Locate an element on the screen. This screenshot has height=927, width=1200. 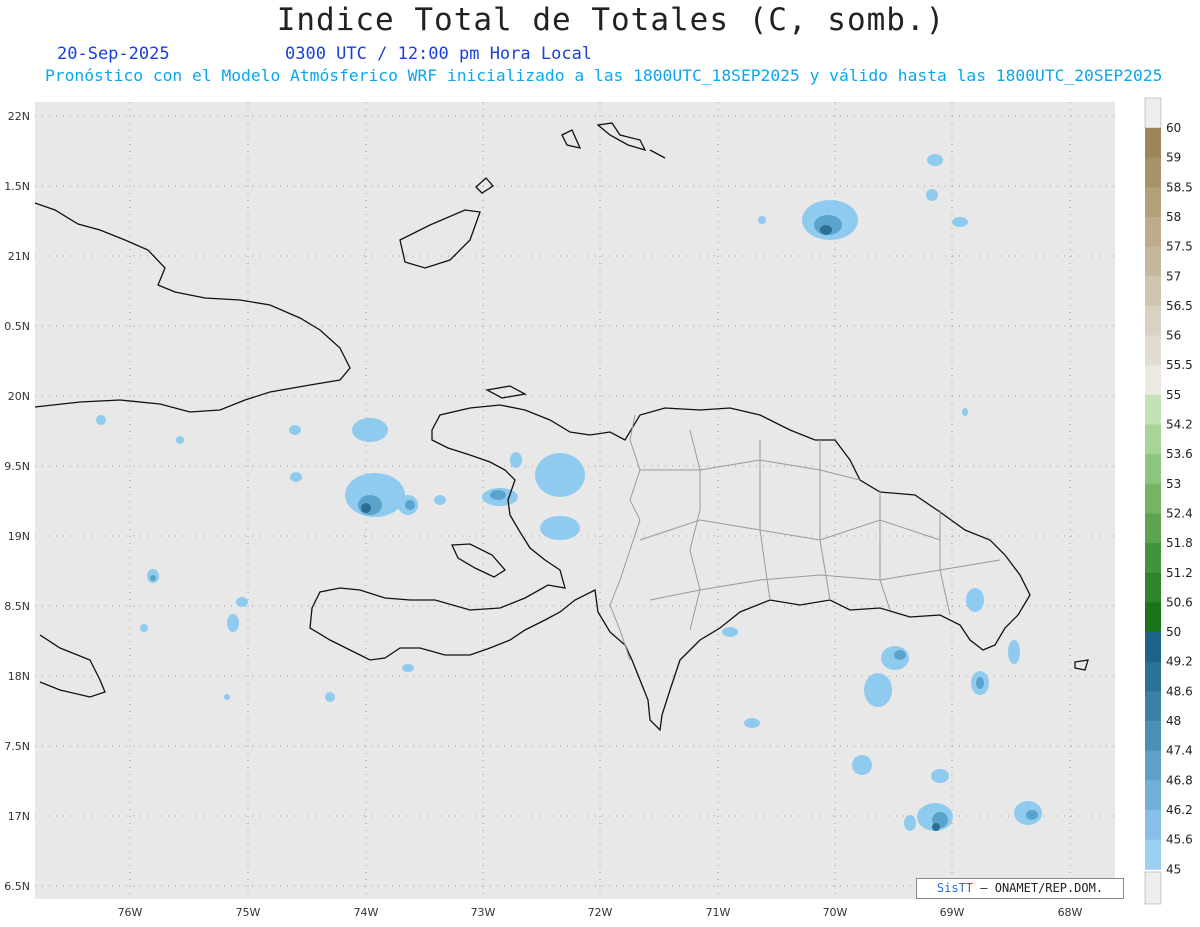
lat-label: 17N is located at coordinates (19, 816).